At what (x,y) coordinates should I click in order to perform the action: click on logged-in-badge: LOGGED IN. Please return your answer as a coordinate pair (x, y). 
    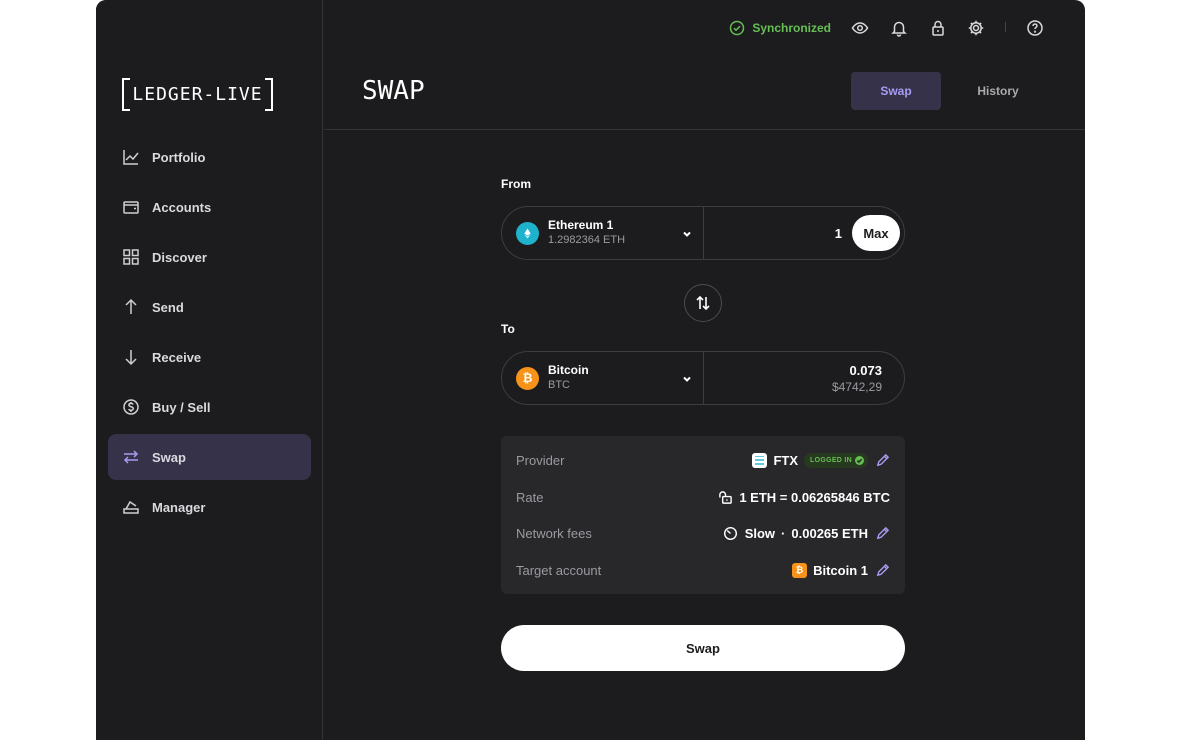
    Looking at the image, I should click on (836, 460).